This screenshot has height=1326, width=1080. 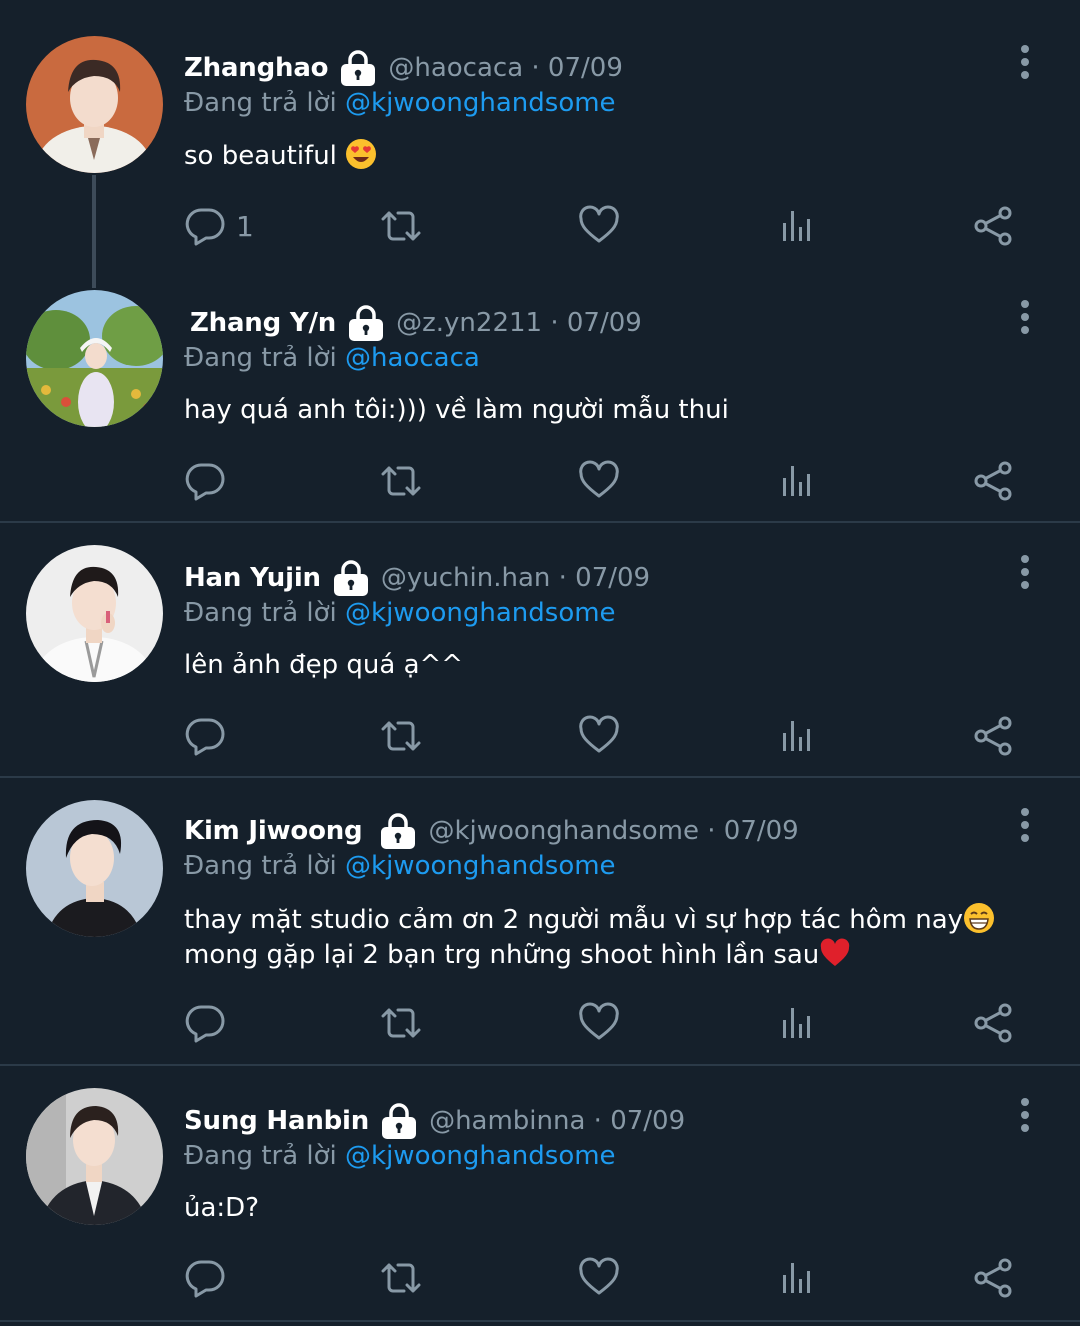 What do you see at coordinates (540, 226) in the screenshot?
I see `action-bar: 1` at bounding box center [540, 226].